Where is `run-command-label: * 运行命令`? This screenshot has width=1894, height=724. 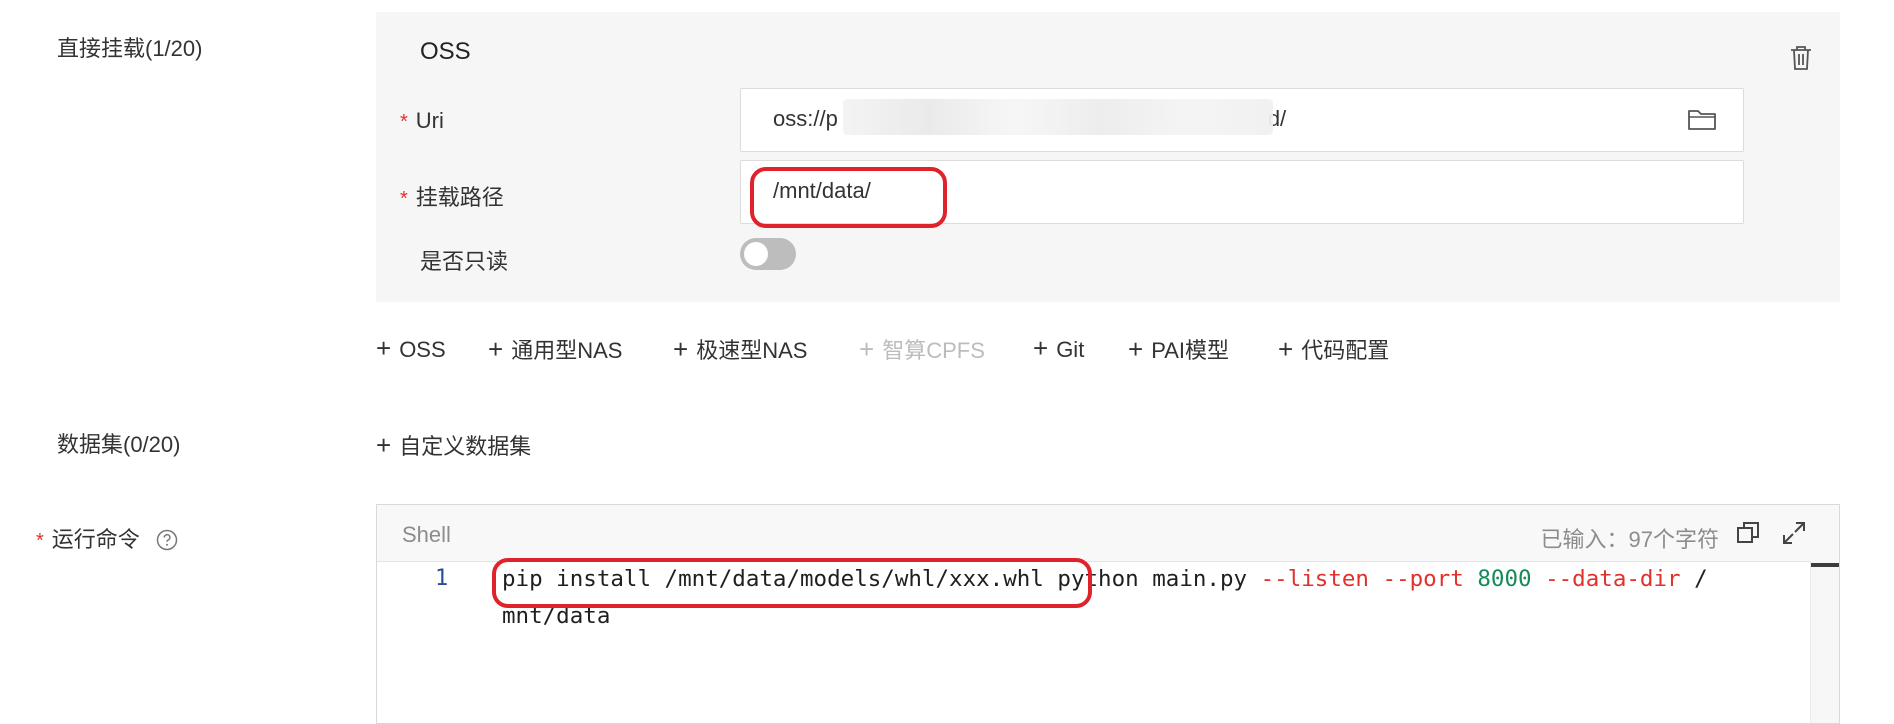
run-command-label: * 运行命令 is located at coordinates (107, 538).